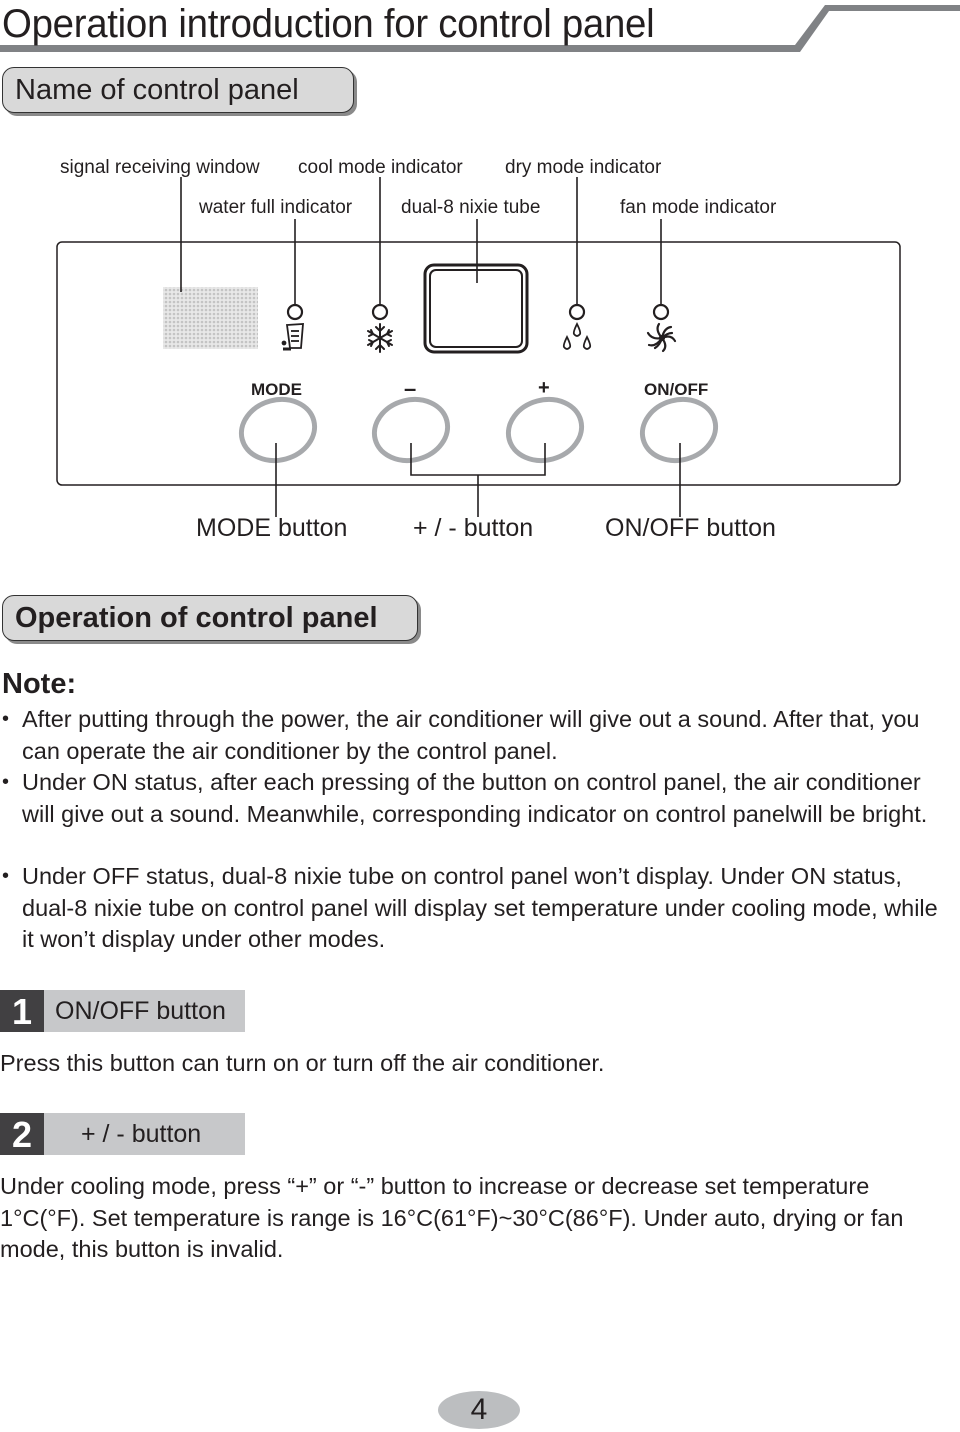  What do you see at coordinates (328, 24) in the screenshot?
I see `page-title: Operation introduction for control panel` at bounding box center [328, 24].